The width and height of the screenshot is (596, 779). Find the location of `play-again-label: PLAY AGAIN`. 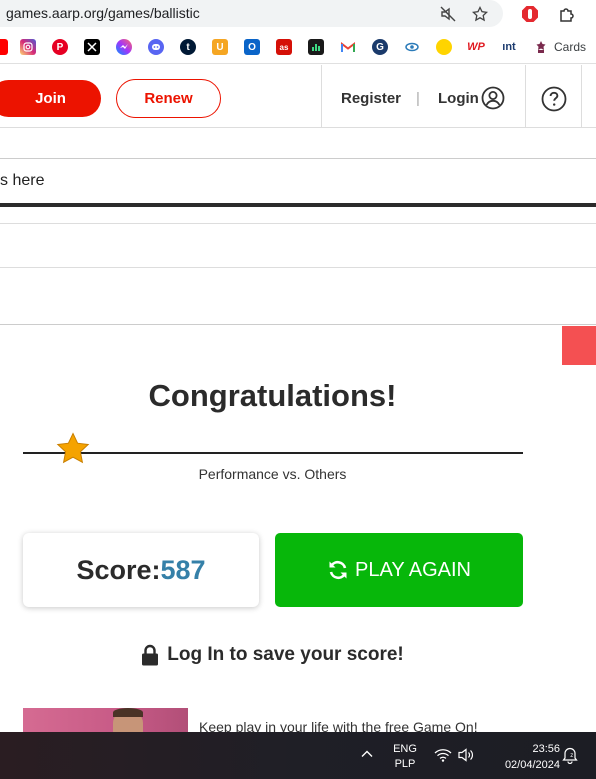

play-again-label: PLAY AGAIN is located at coordinates (413, 569).